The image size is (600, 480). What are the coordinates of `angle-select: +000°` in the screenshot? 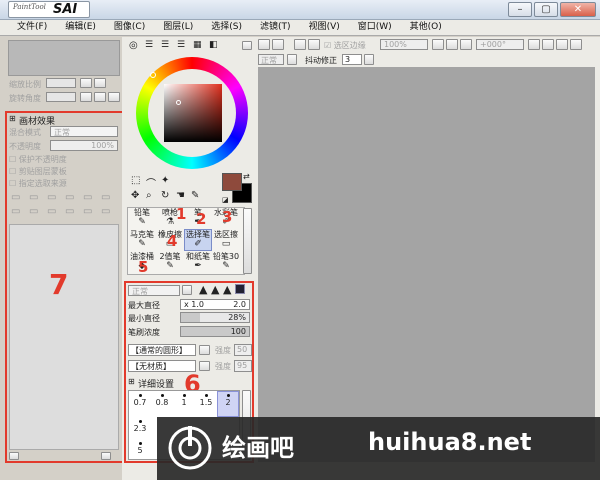 It's located at (500, 44).